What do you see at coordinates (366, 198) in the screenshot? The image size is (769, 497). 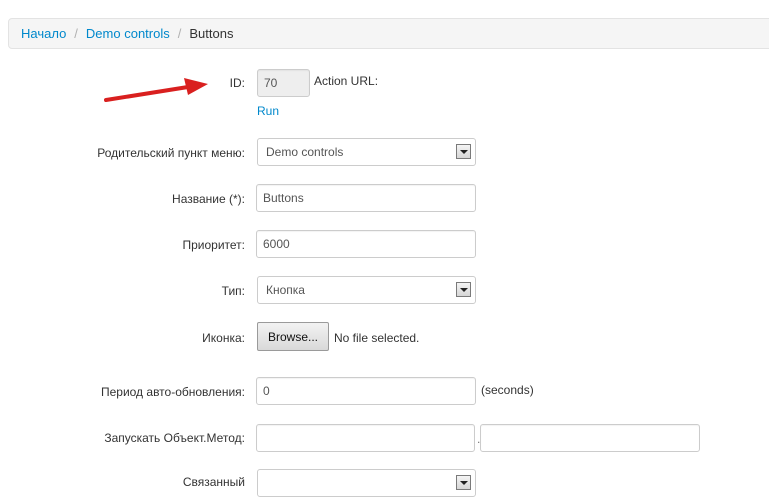 I see `name-field` at bounding box center [366, 198].